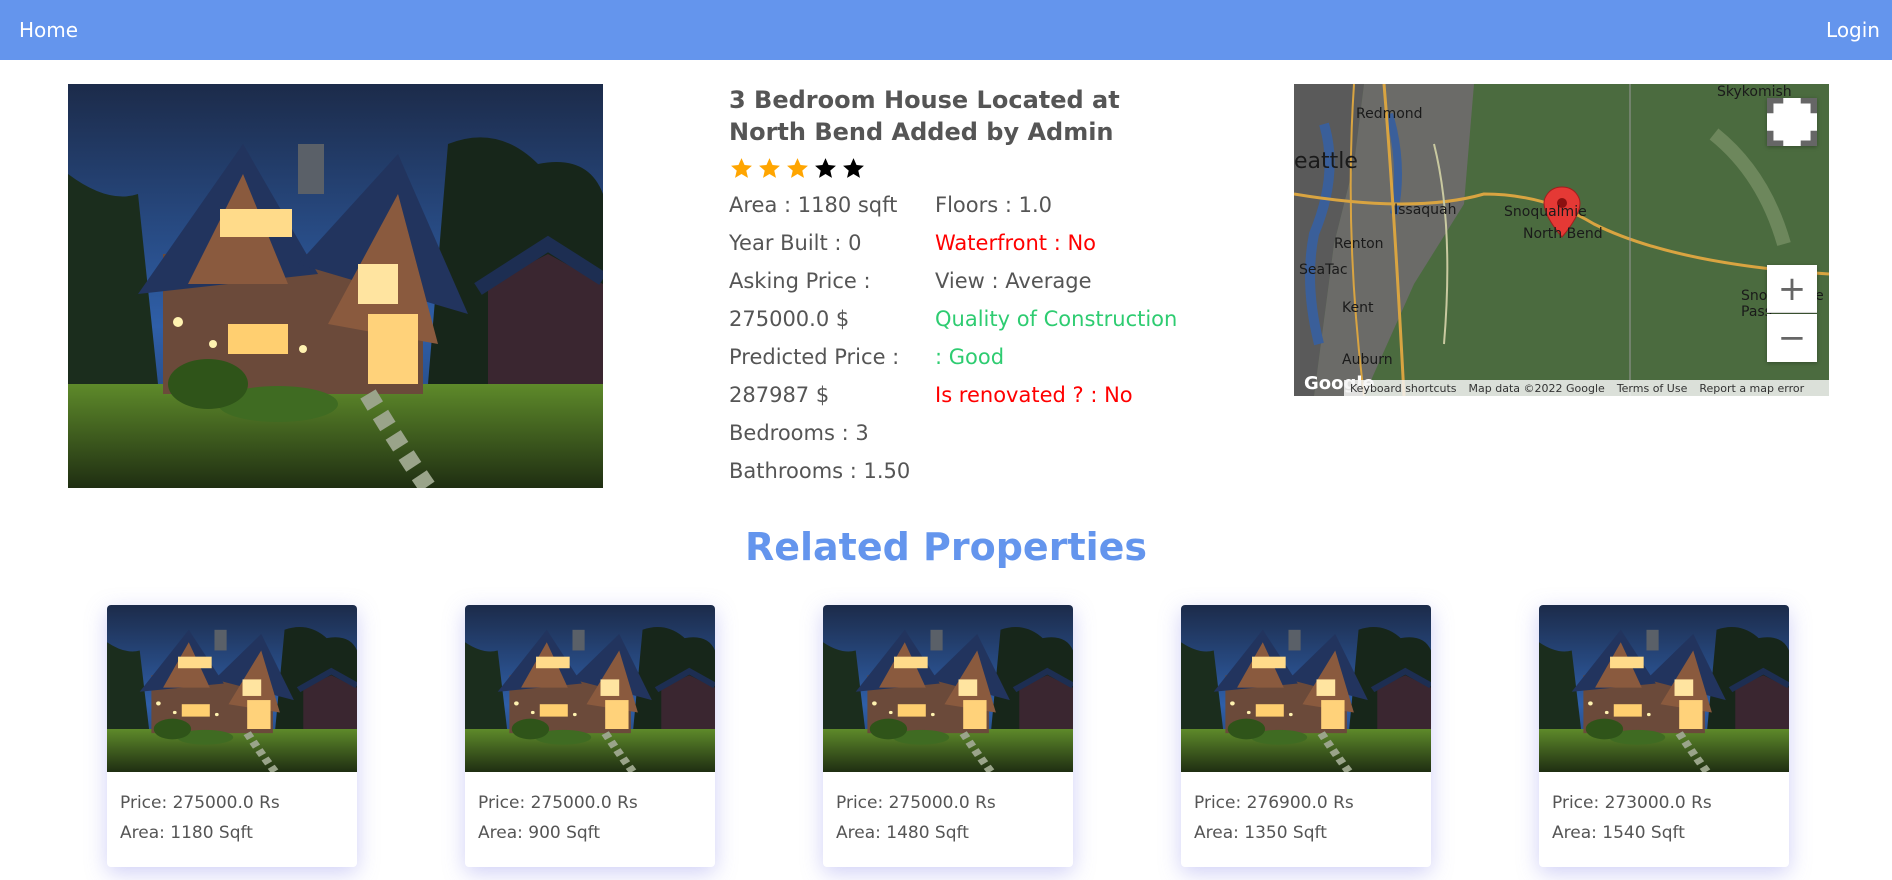 The width and height of the screenshot is (1892, 880). What do you see at coordinates (186, 833) in the screenshot?
I see `related-property-area: Area: 1180 Sqft` at bounding box center [186, 833].